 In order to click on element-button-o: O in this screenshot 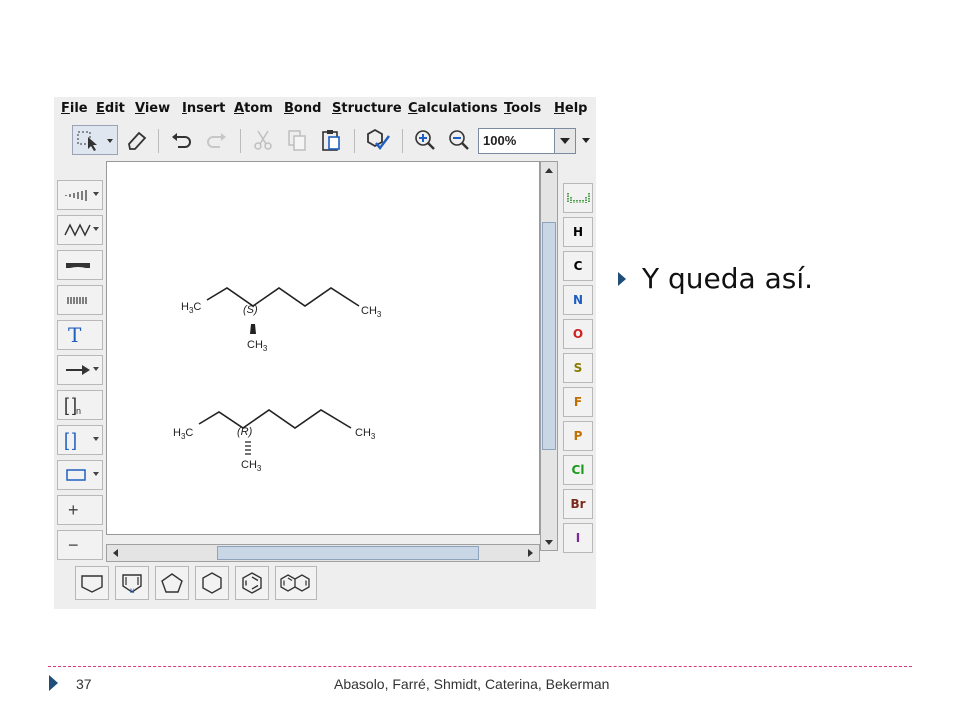, I will do `click(578, 334)`.